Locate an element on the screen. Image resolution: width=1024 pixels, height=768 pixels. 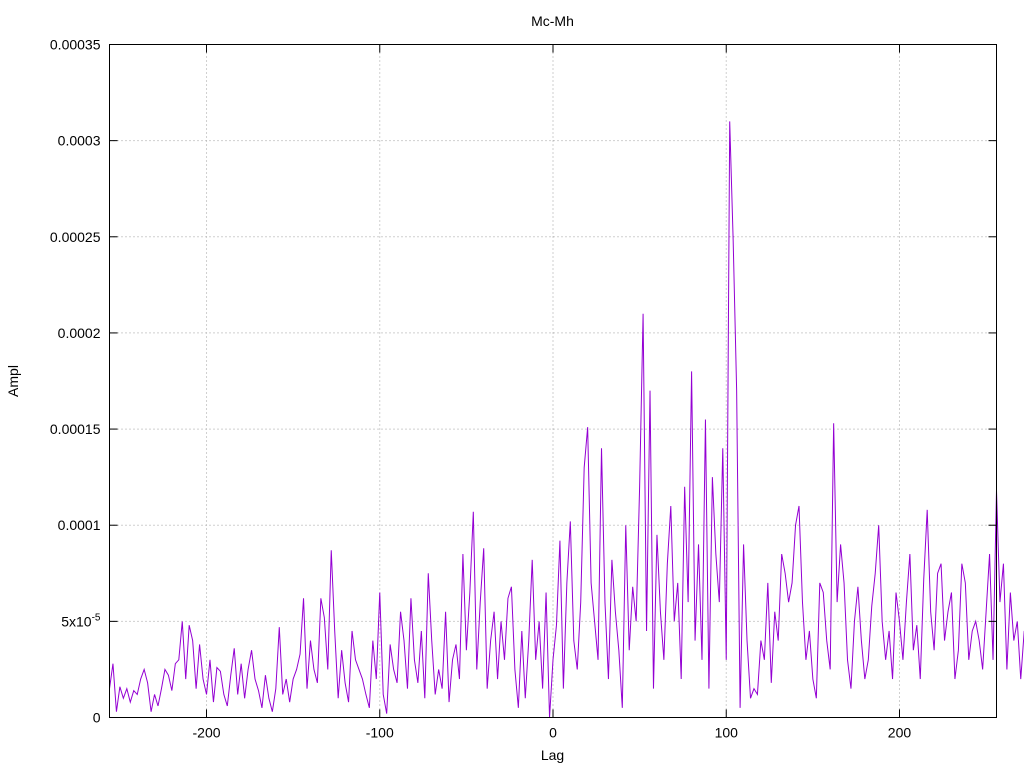
chart-title: Mc-Mh is located at coordinates (552, 21).